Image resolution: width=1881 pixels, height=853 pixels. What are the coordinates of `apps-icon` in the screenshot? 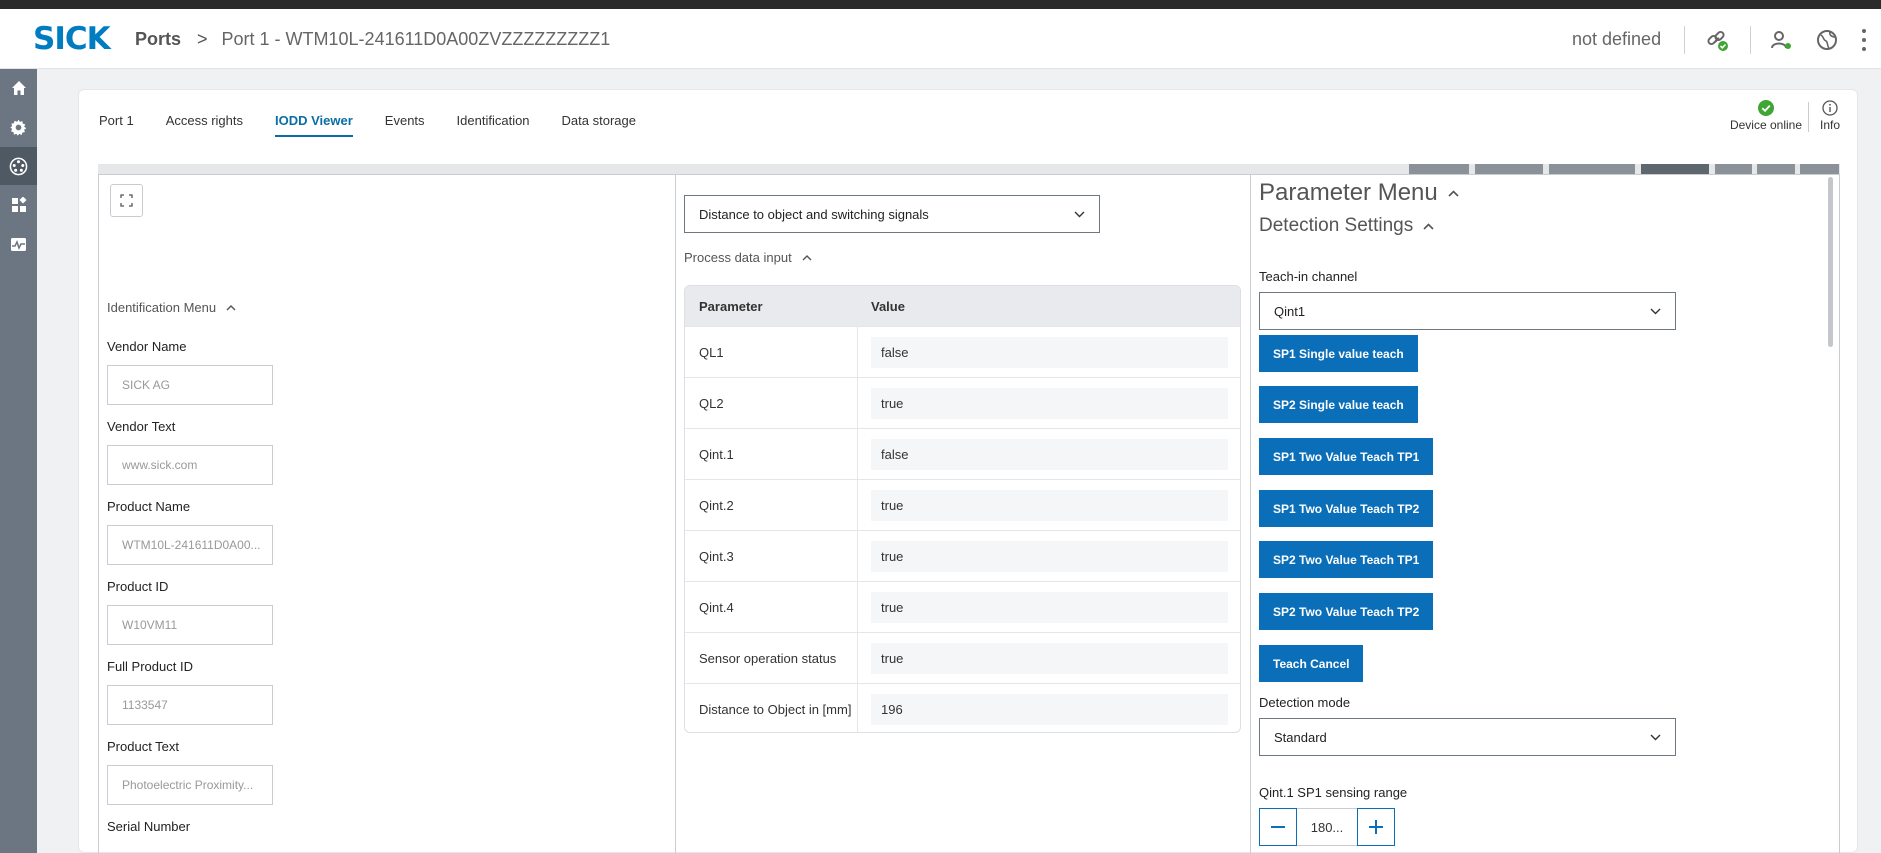 It's located at (19, 204).